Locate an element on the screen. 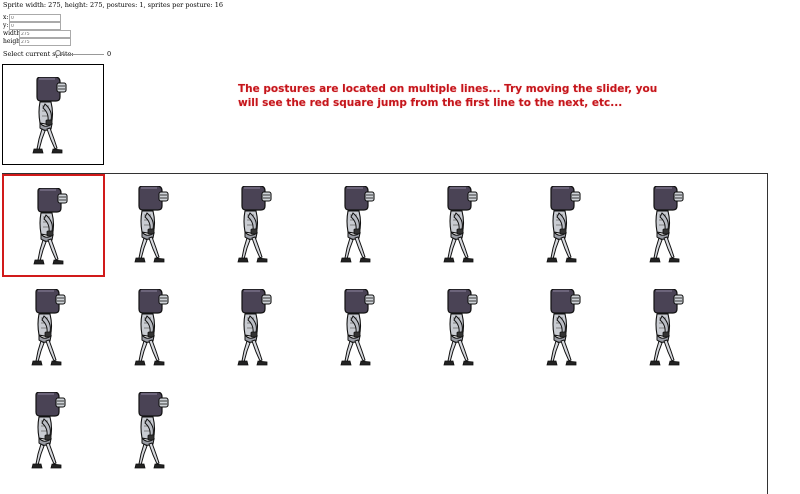  sprite-slider-thumb is located at coordinates (58, 53).